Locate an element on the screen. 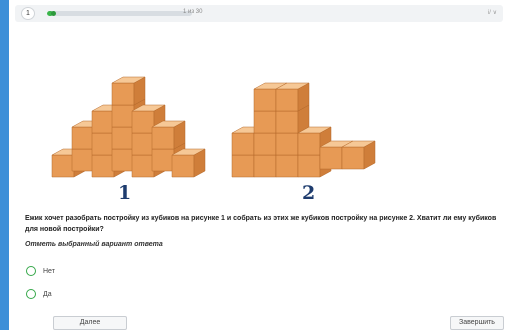 This screenshot has height=330, width=507. figure-label-1: 1 is located at coordinates (125, 193).